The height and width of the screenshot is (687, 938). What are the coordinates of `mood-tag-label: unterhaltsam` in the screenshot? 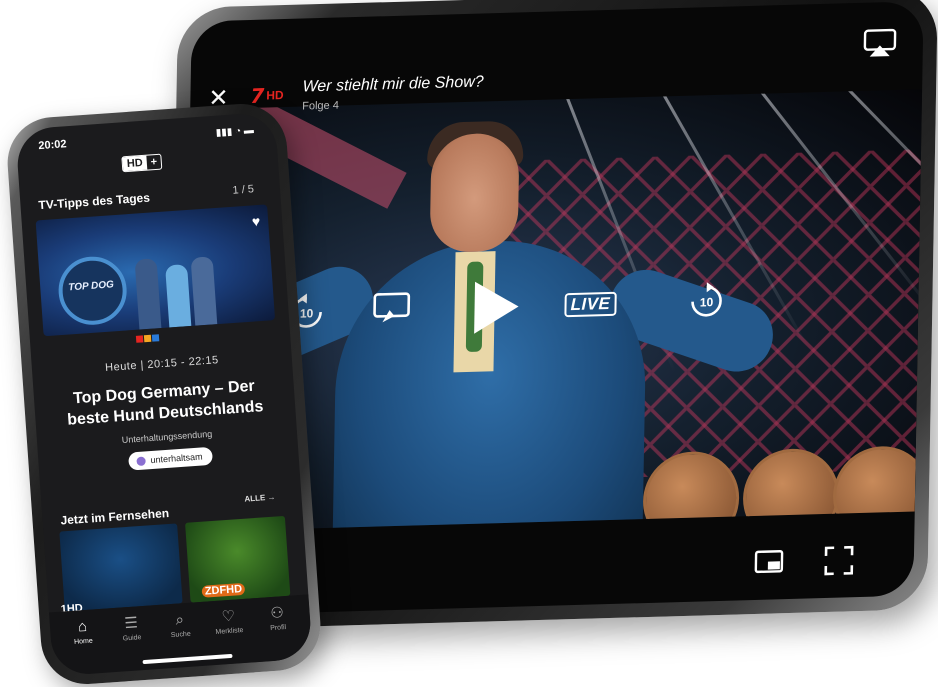 It's located at (176, 458).